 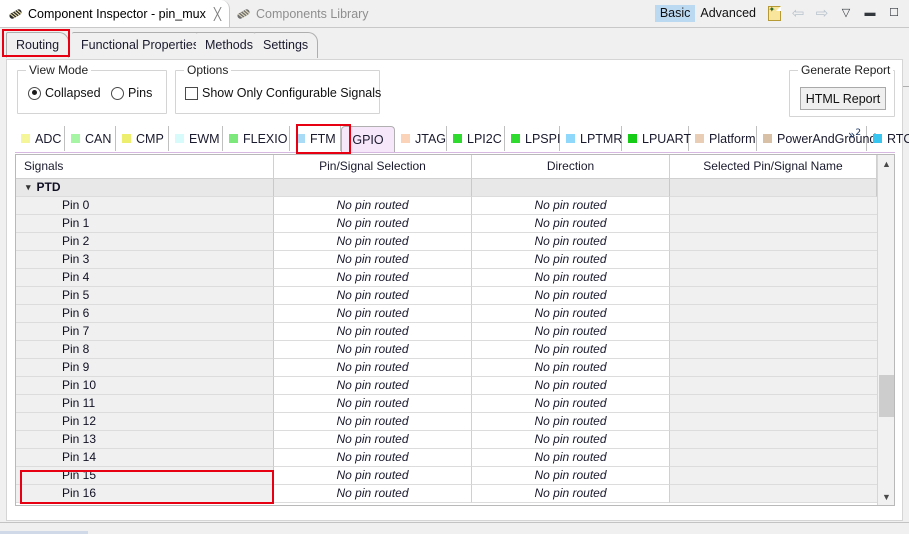 What do you see at coordinates (571, 166) in the screenshot?
I see `table-column-header: Direction` at bounding box center [571, 166].